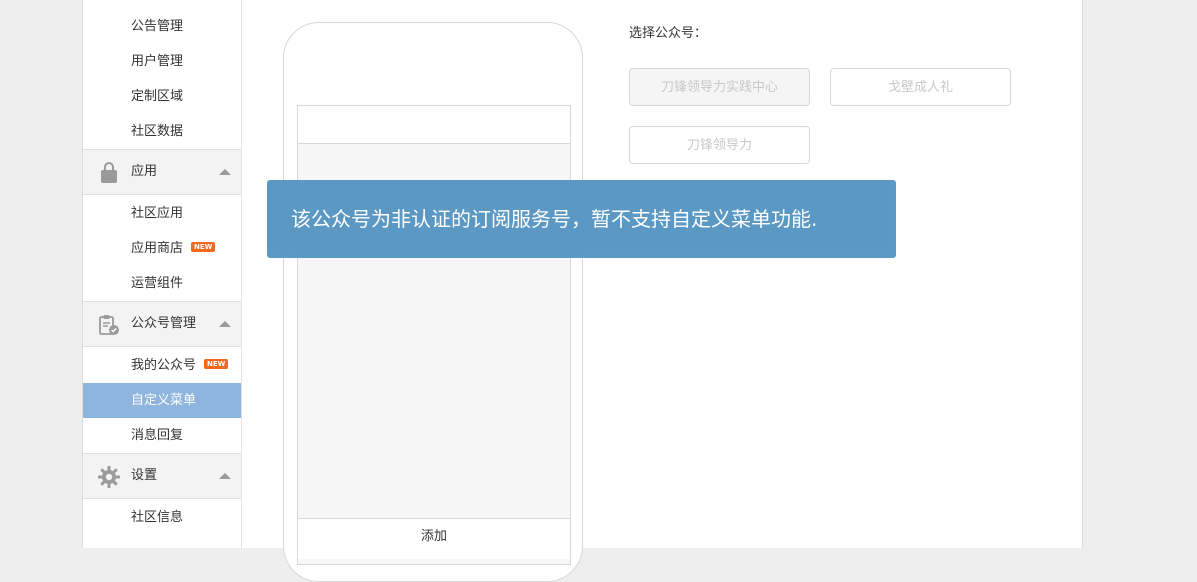  Describe the element at coordinates (162, 172) in the screenshot. I see `sidebar-group-apps: 应用` at that location.